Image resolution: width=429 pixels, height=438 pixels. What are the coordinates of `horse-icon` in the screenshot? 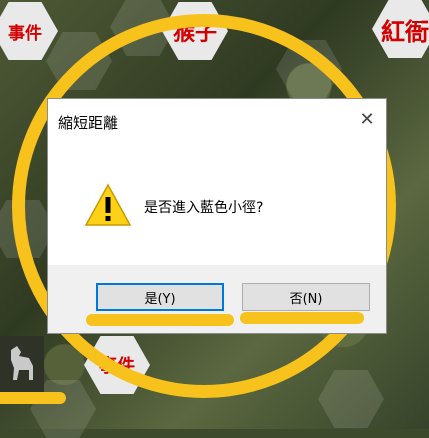 It's located at (22, 363).